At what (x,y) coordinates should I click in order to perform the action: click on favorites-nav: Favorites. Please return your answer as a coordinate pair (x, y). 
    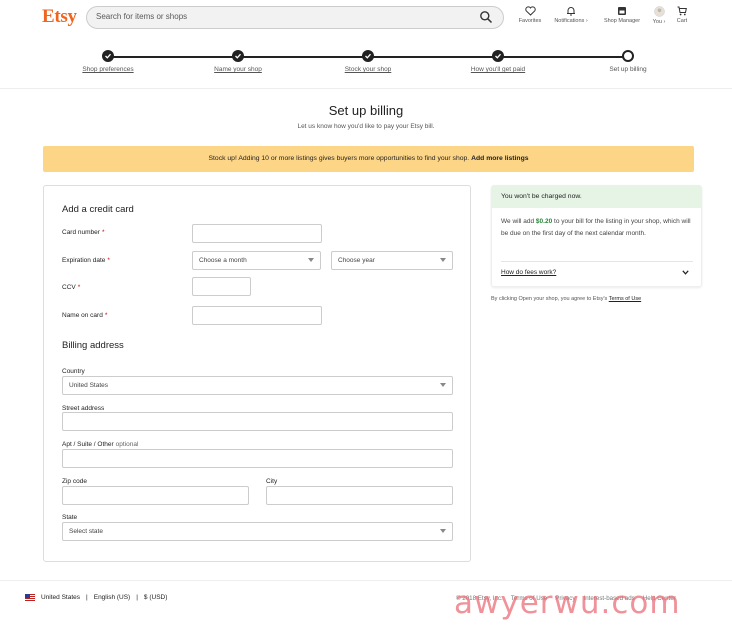
    Looking at the image, I should click on (530, 15).